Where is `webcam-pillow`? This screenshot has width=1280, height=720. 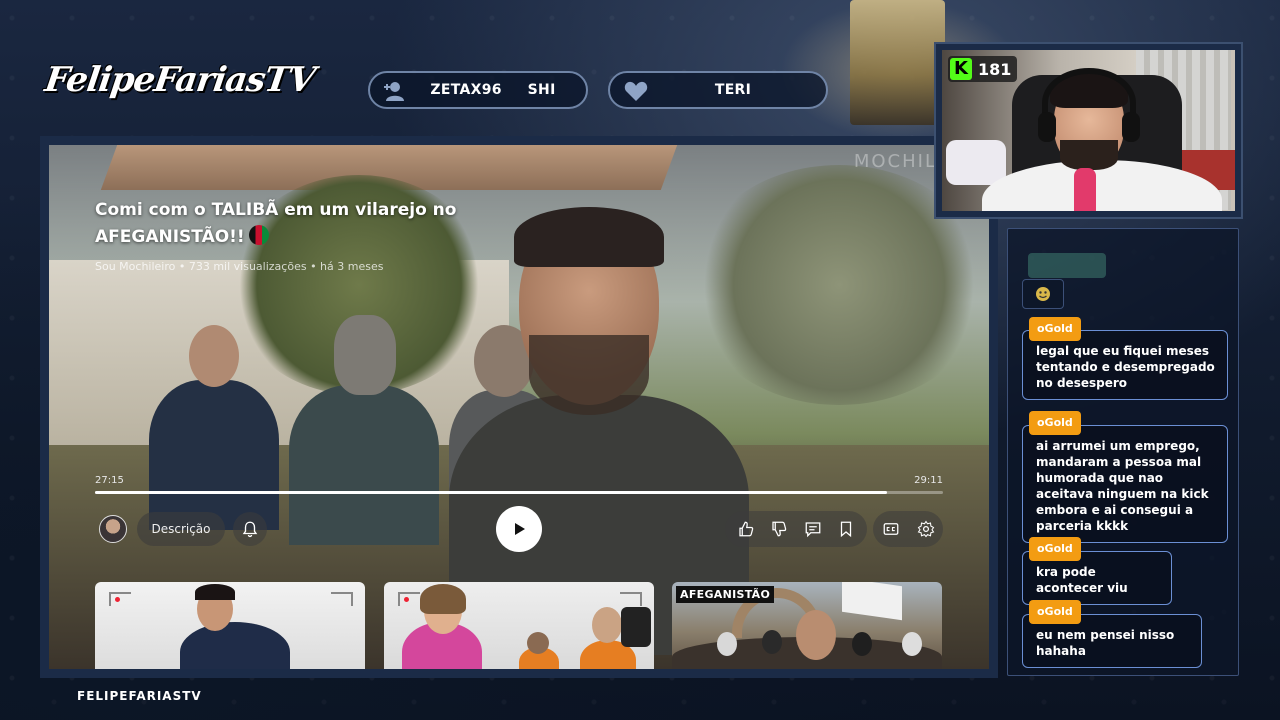 webcam-pillow is located at coordinates (976, 162).